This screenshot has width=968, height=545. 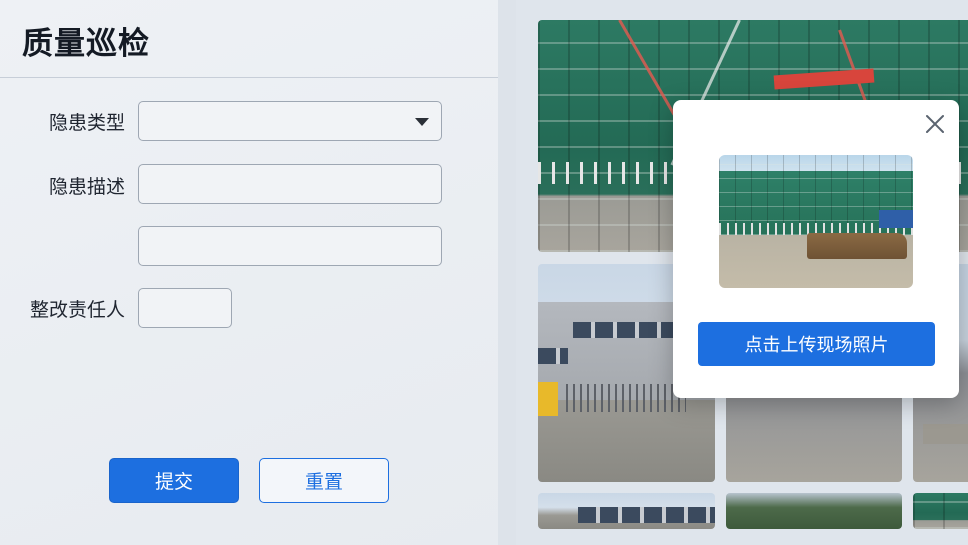 What do you see at coordinates (422, 122) in the screenshot?
I see `chevron-down-icon` at bounding box center [422, 122].